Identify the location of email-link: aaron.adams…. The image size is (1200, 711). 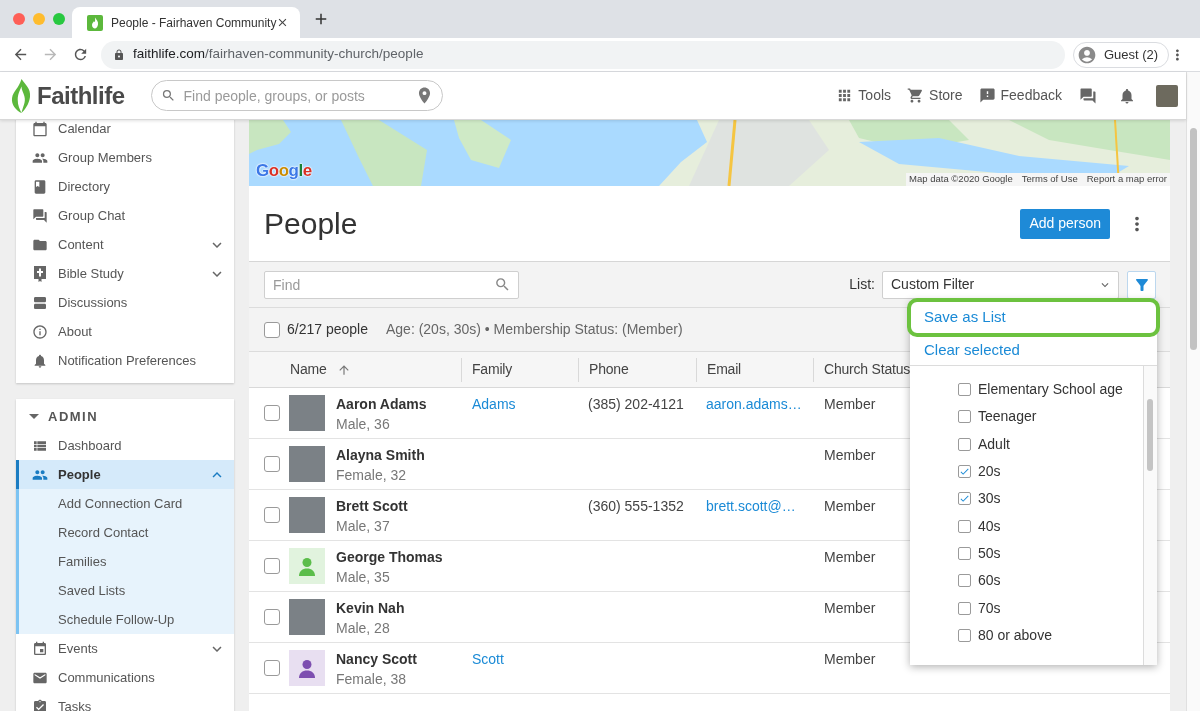
(754, 404).